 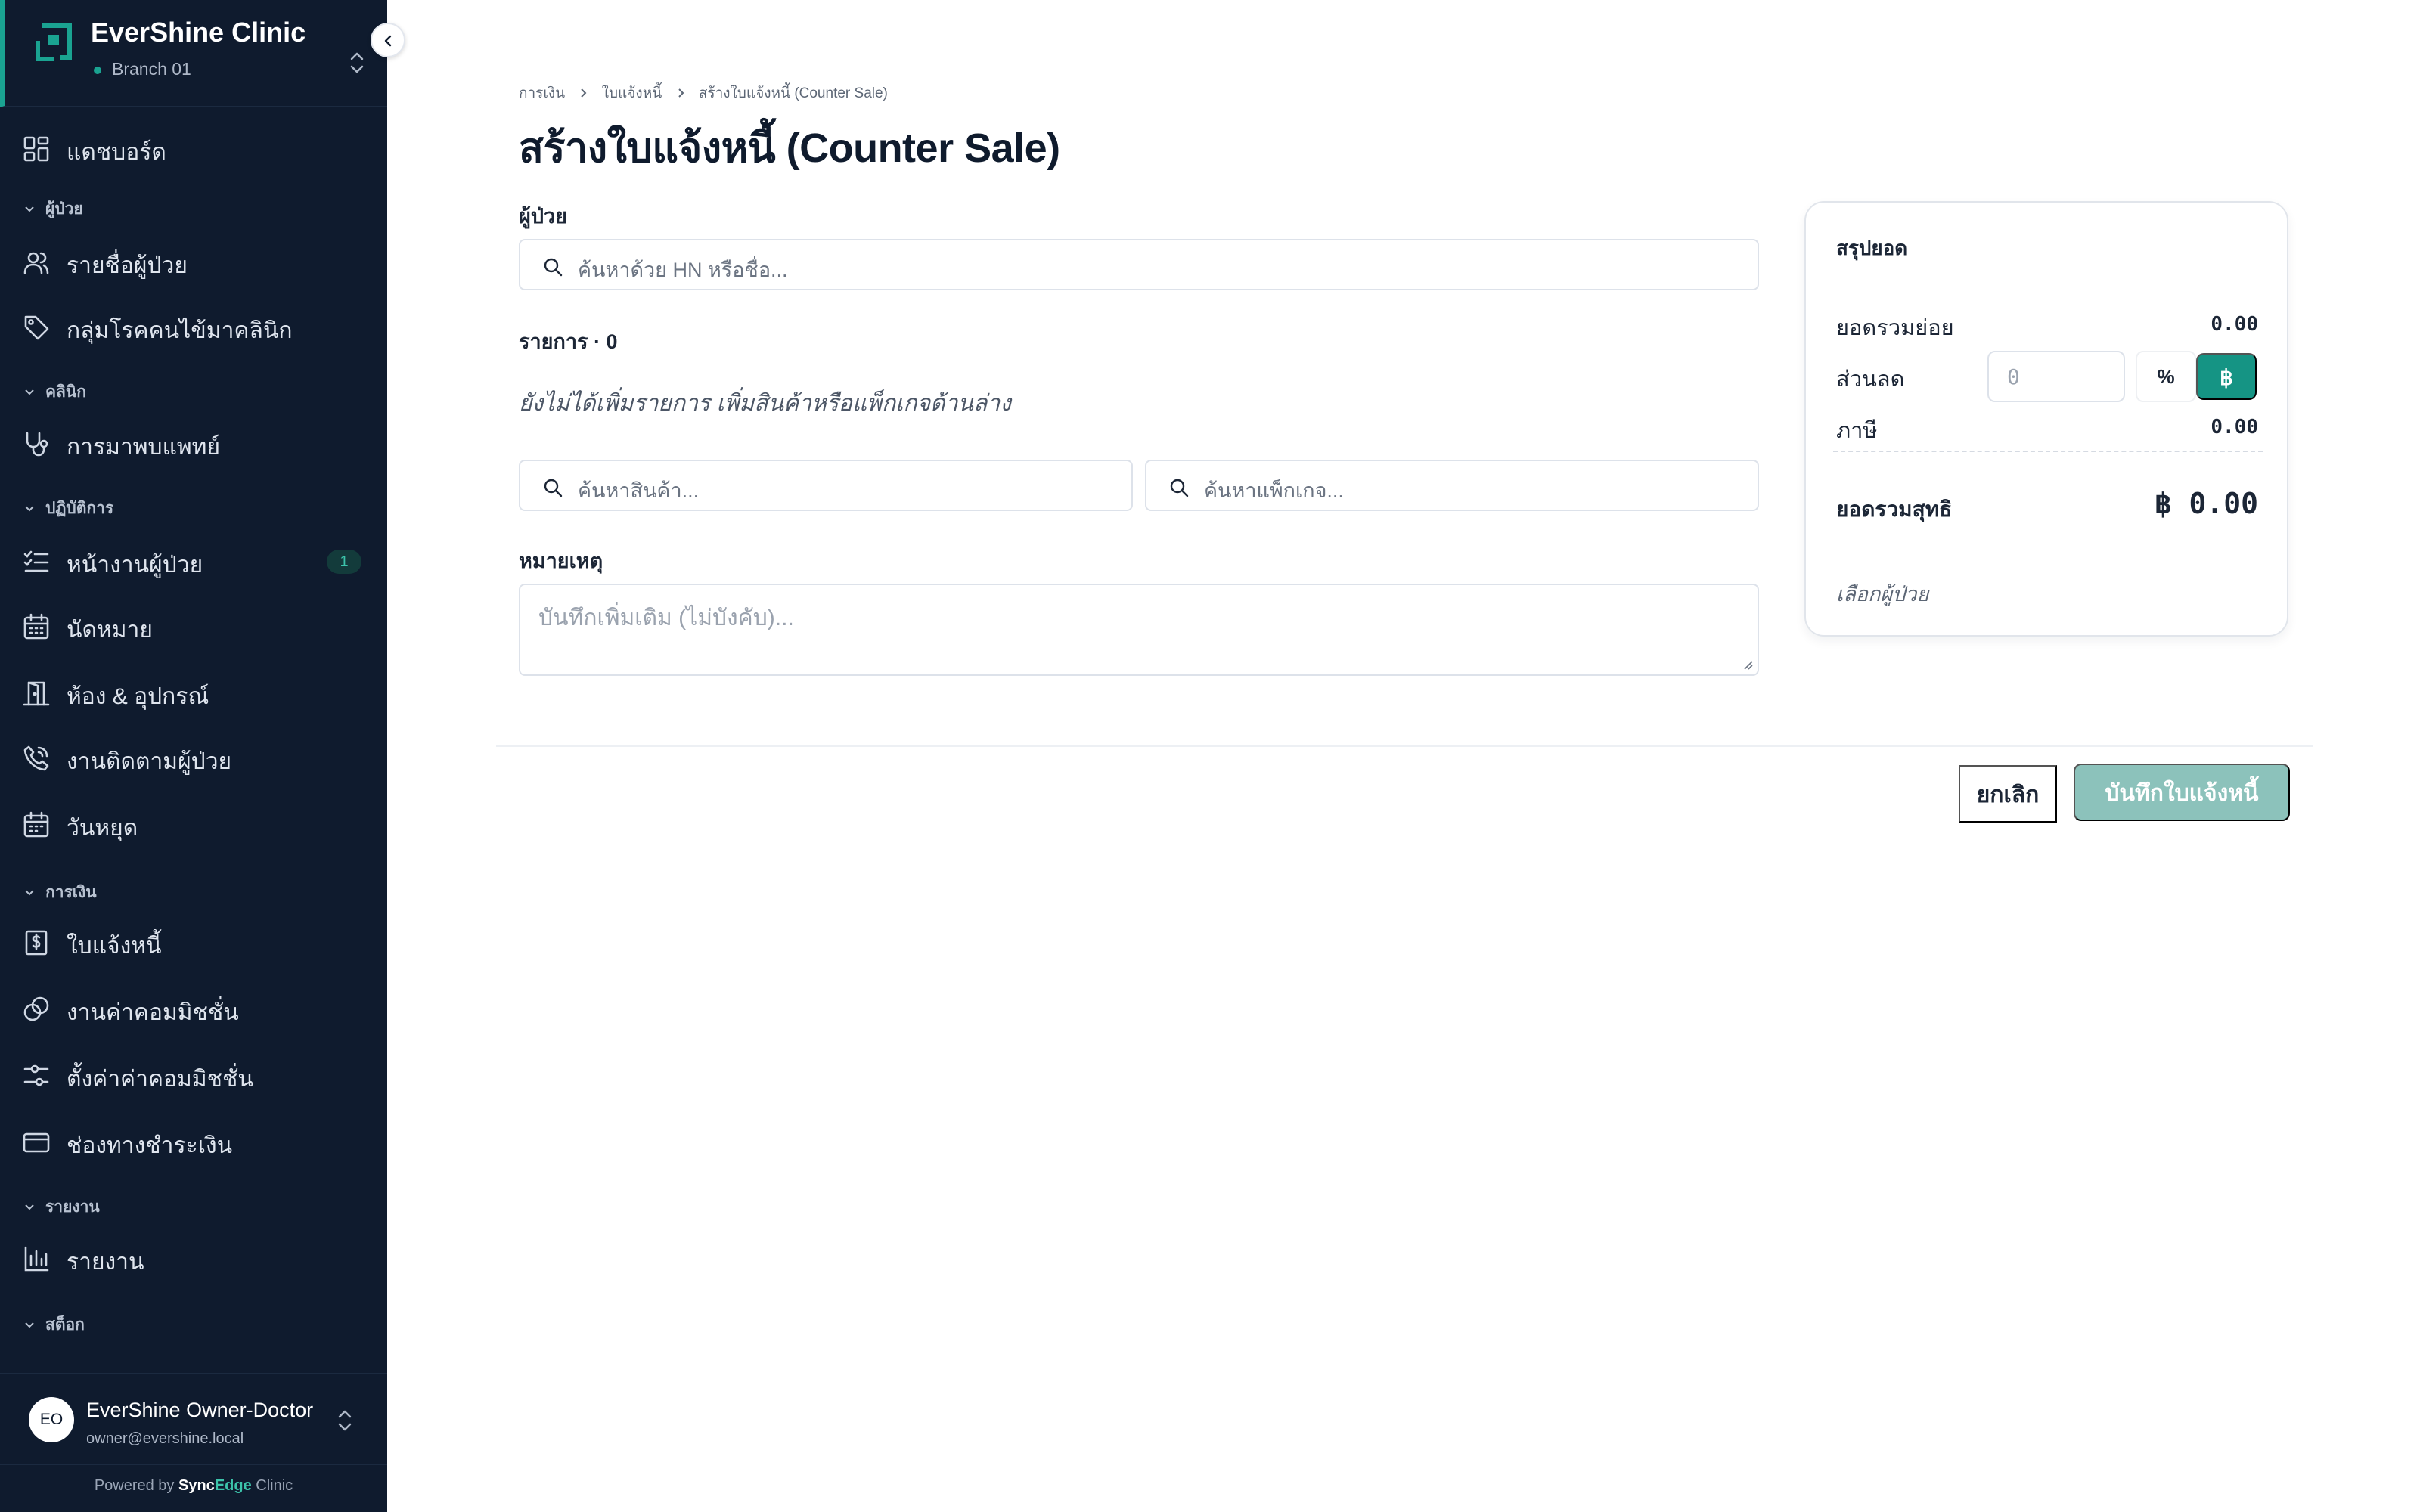 What do you see at coordinates (198, 32) in the screenshot?
I see `clinic-name: EverShine Clinic` at bounding box center [198, 32].